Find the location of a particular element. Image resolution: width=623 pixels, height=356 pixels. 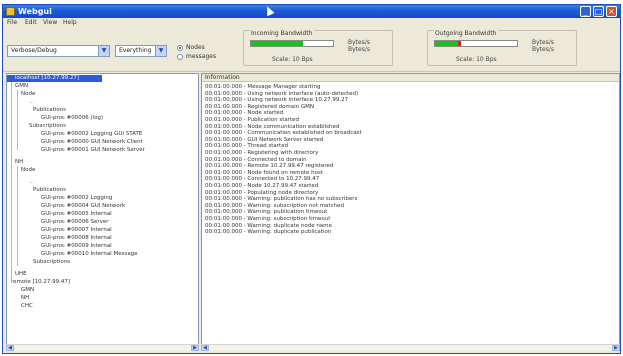

filter-select: Everything ▼ is located at coordinates (141, 51).